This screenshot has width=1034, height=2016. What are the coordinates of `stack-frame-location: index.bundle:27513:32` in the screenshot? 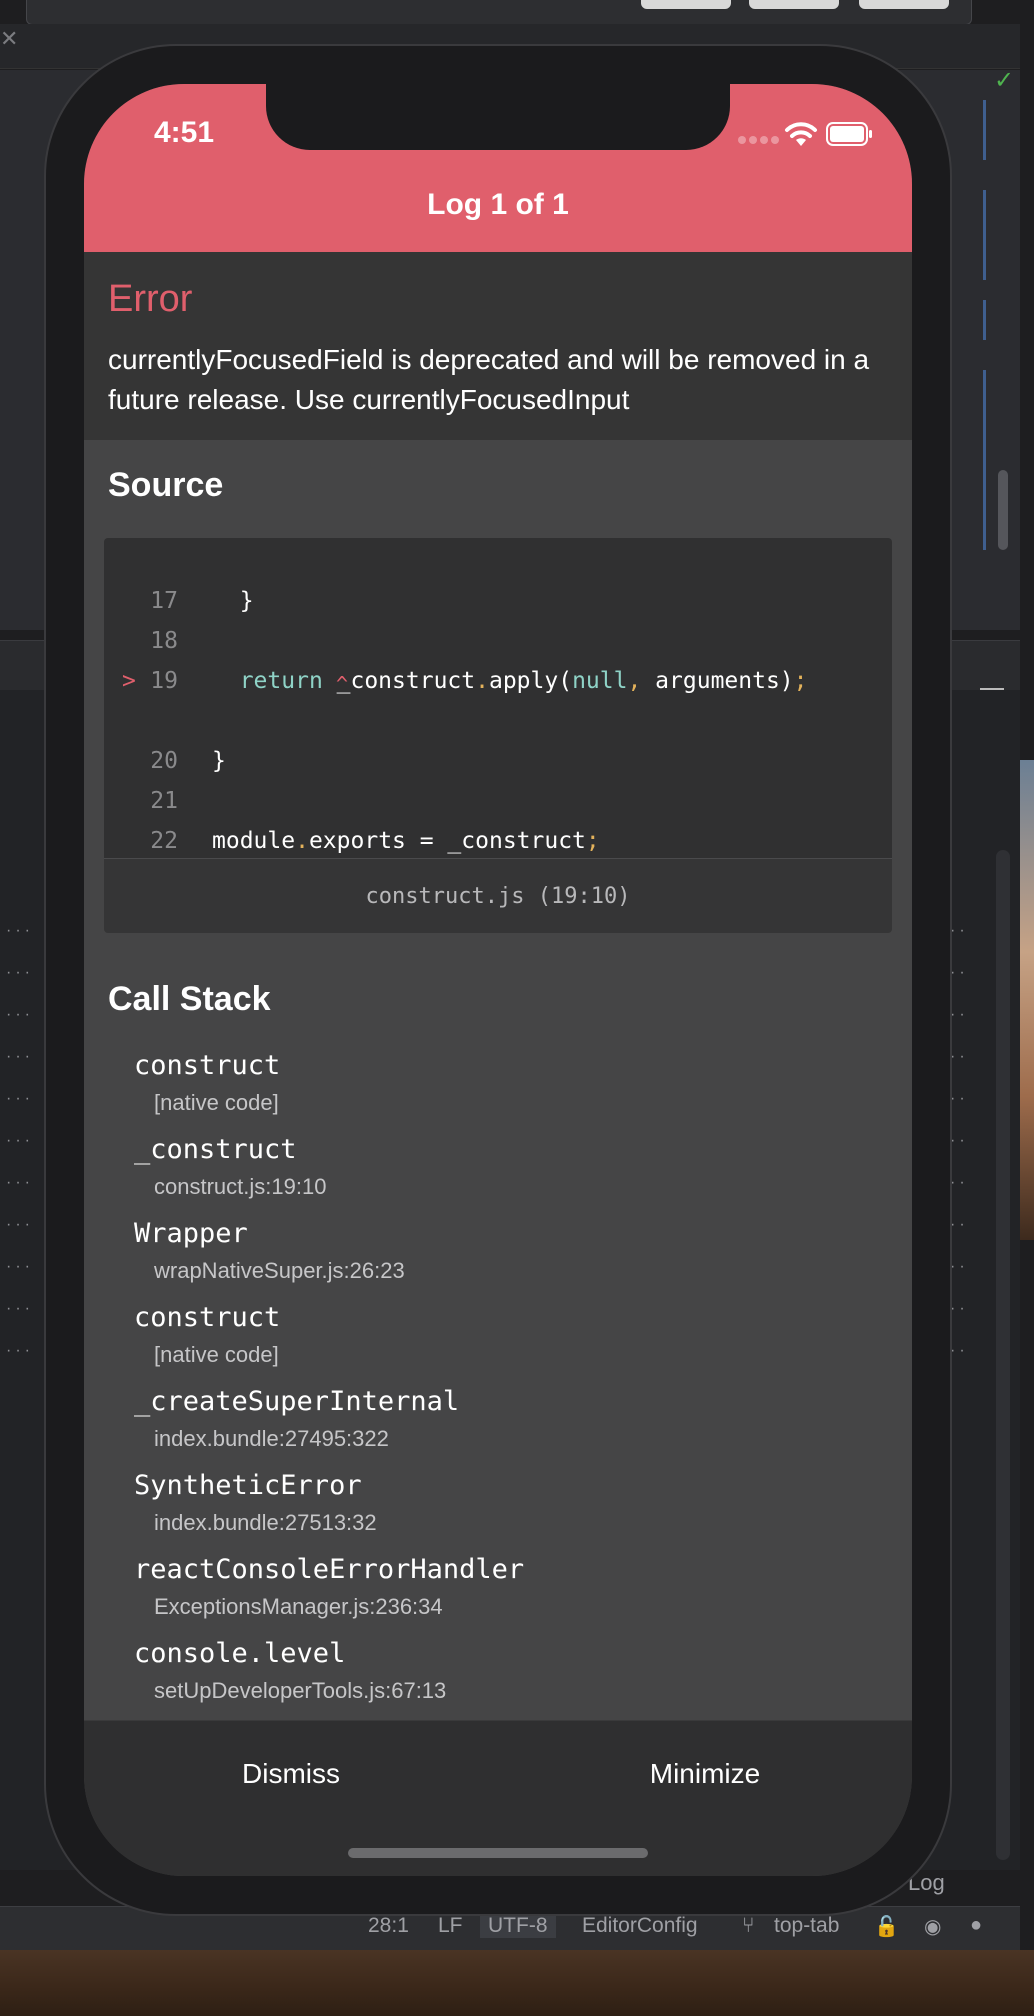 It's located at (265, 1522).